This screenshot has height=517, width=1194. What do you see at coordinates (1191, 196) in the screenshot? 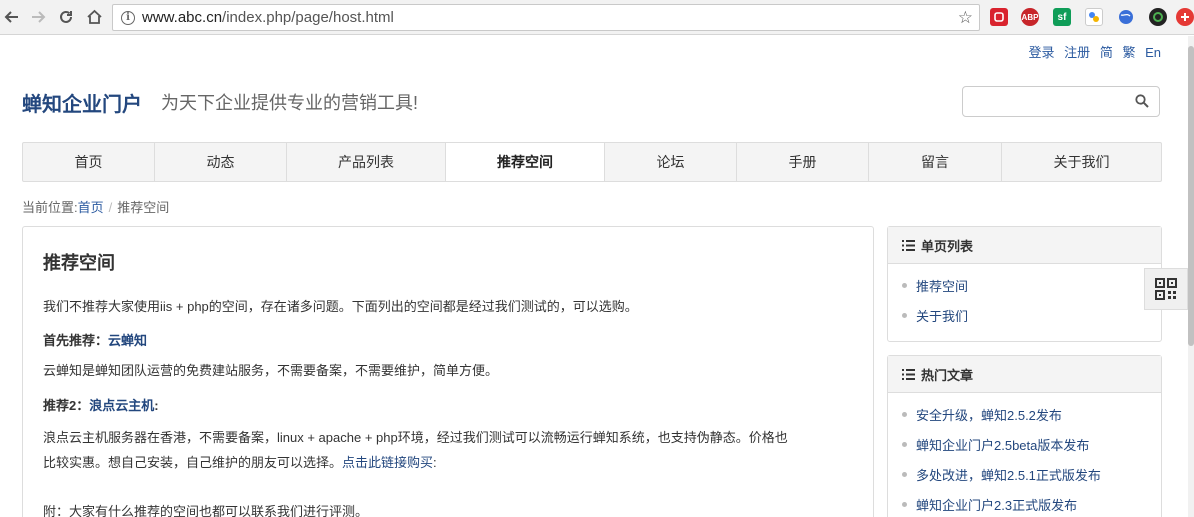
I see `scrollbar-thumb` at bounding box center [1191, 196].